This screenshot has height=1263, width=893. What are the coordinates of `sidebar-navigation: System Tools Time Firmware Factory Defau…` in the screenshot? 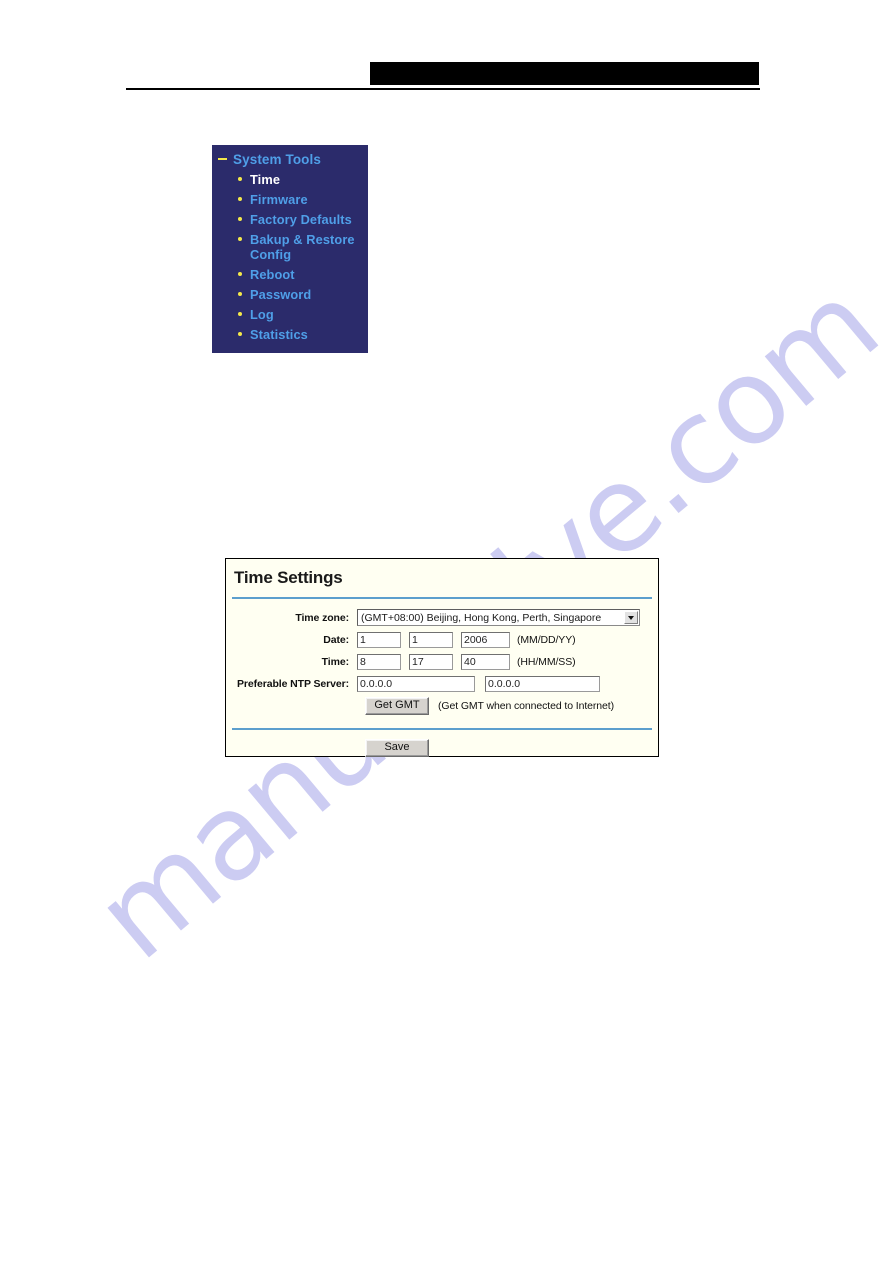 It's located at (290, 249).